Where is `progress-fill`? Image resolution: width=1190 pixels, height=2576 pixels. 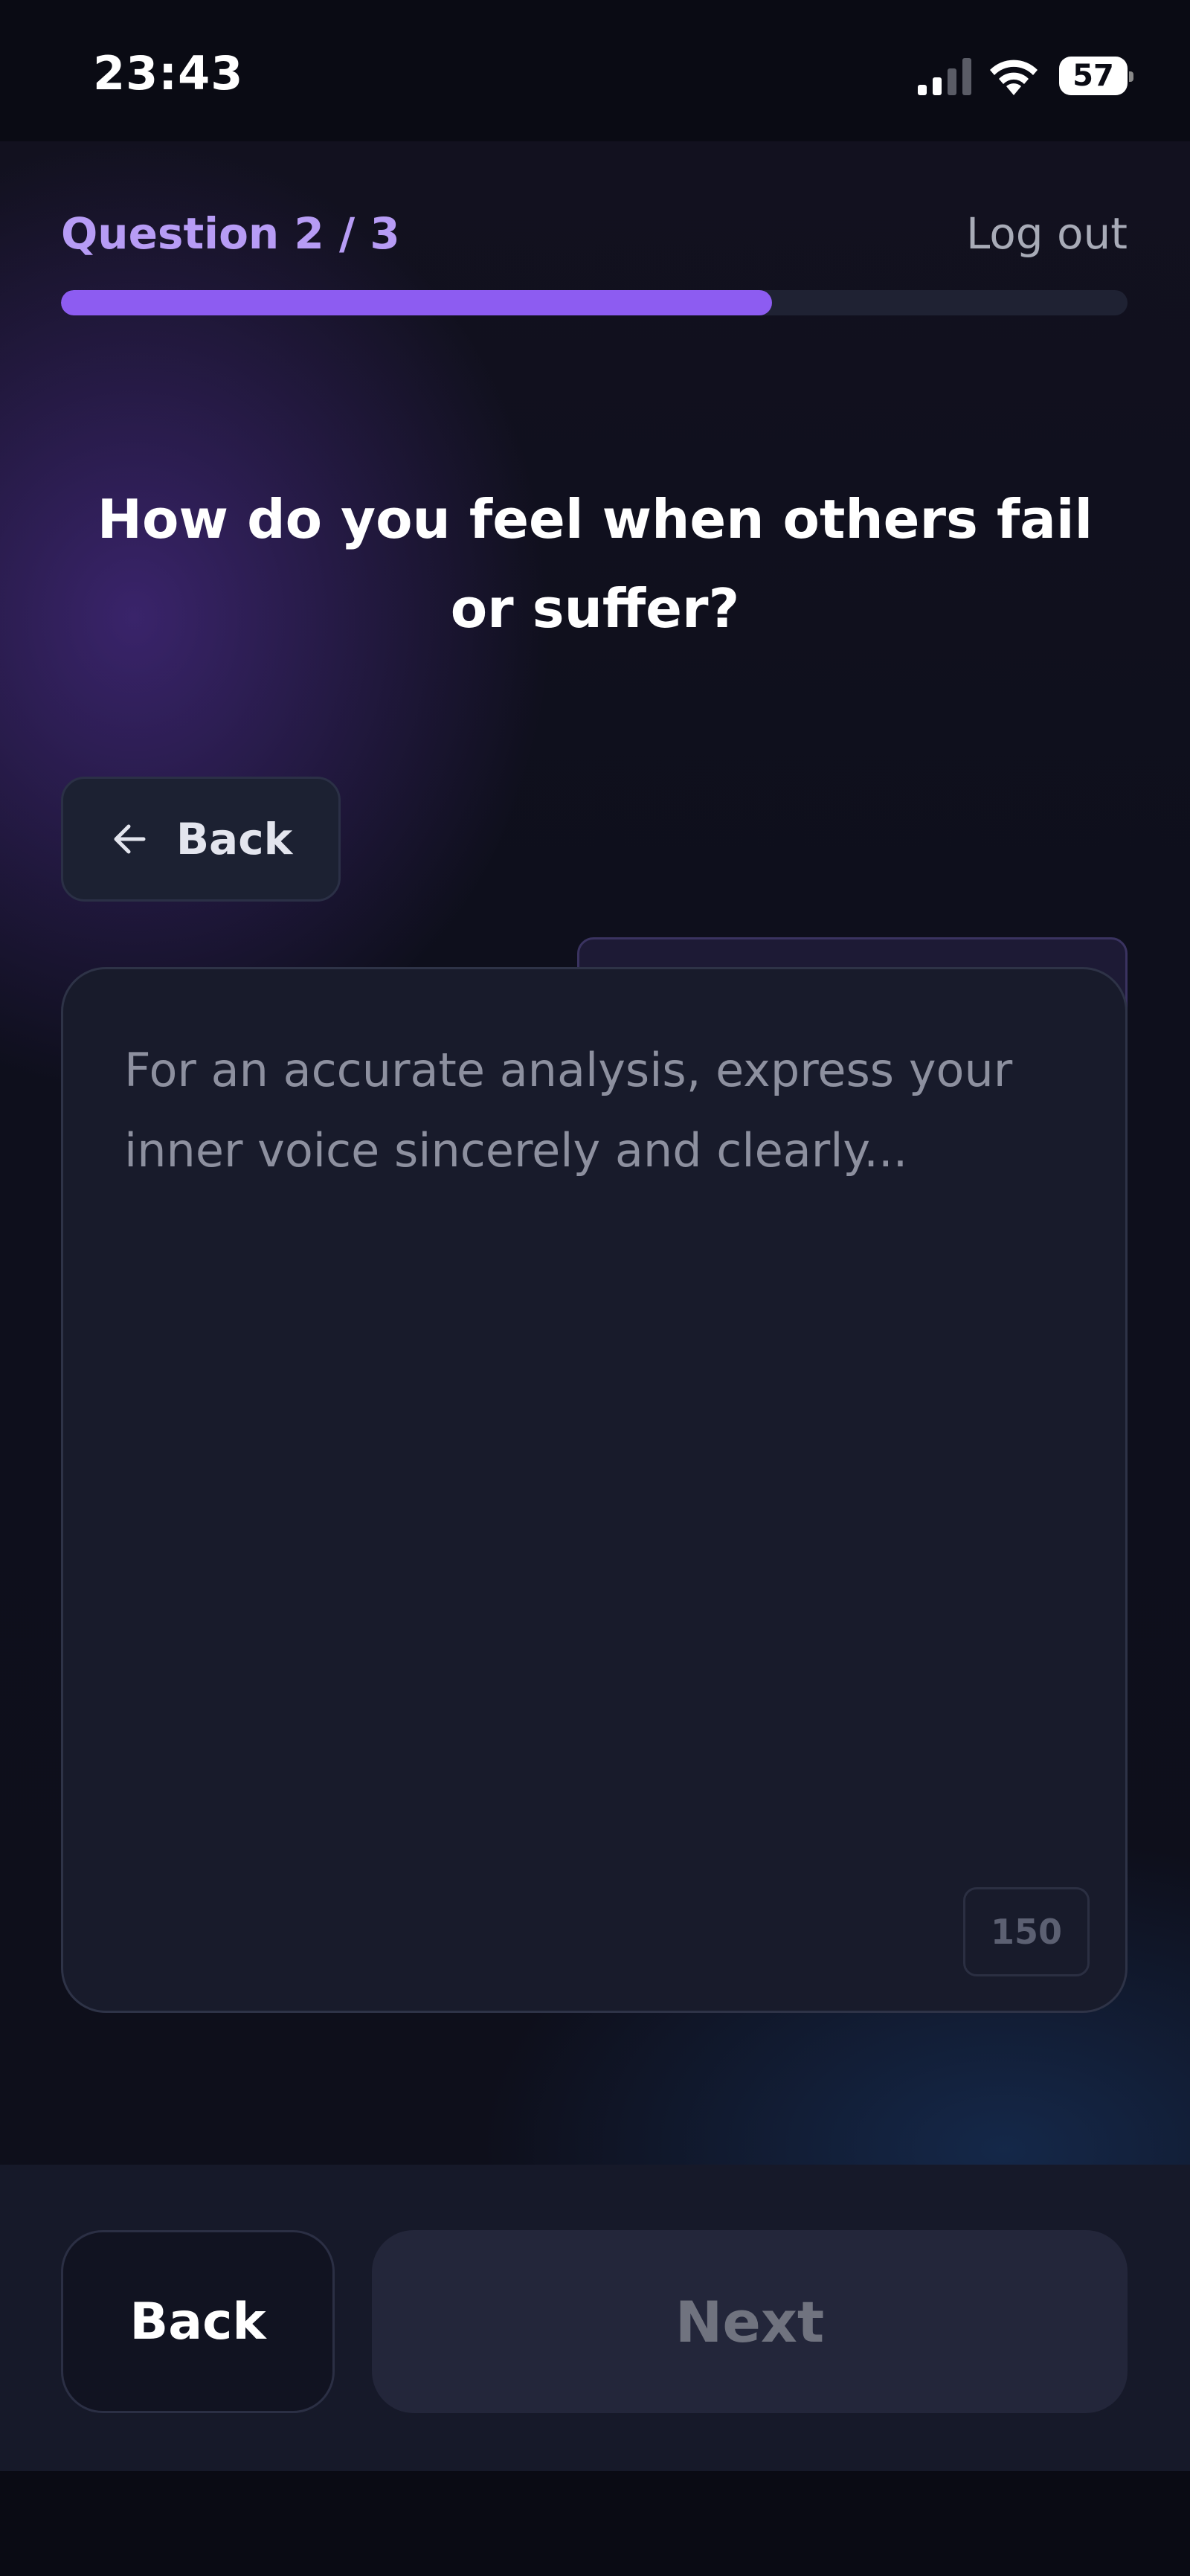 progress-fill is located at coordinates (417, 302).